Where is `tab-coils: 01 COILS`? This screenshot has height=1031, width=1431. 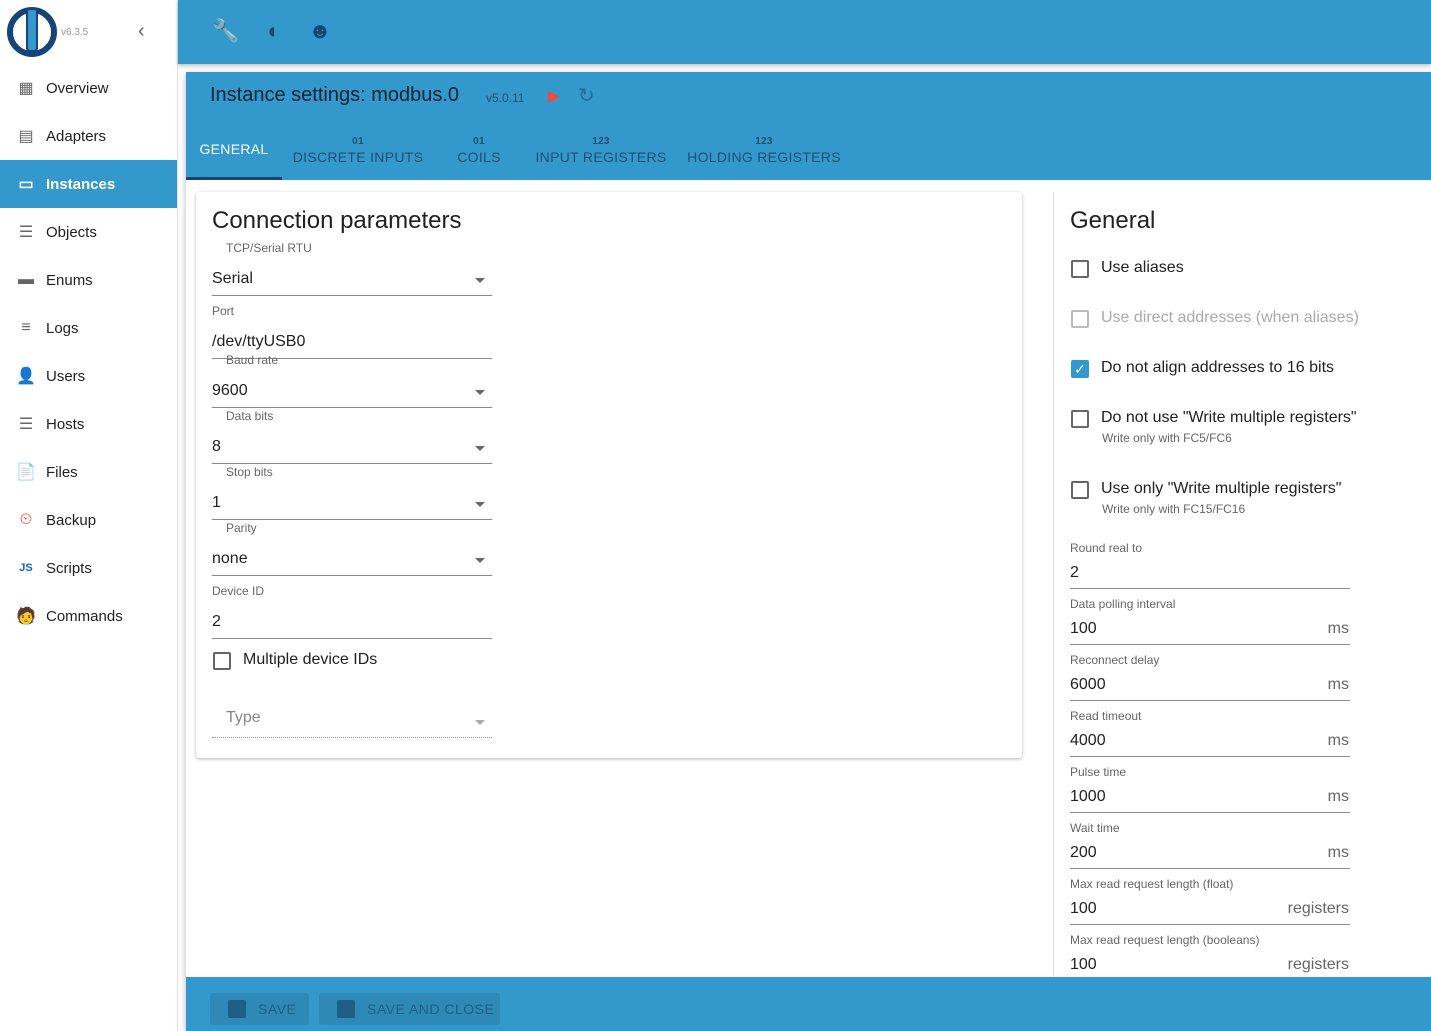
tab-coils: 01 COILS is located at coordinates (479, 150).